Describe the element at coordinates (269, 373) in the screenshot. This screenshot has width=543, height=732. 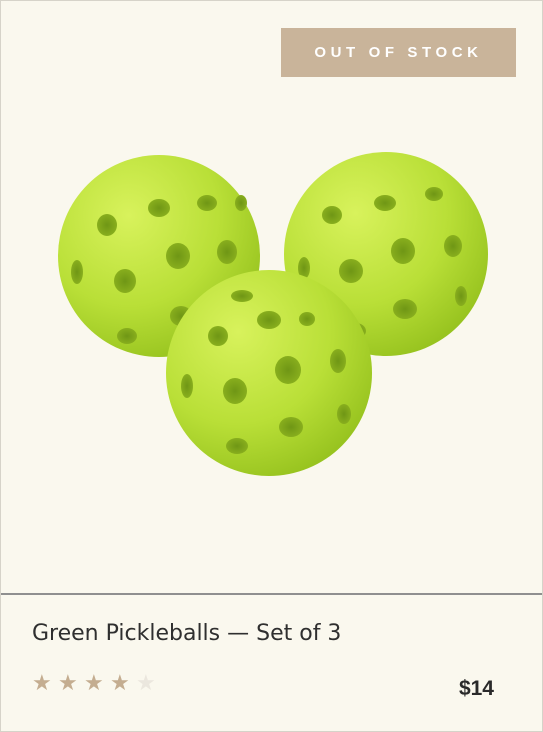
I see `pickleball-front` at that location.